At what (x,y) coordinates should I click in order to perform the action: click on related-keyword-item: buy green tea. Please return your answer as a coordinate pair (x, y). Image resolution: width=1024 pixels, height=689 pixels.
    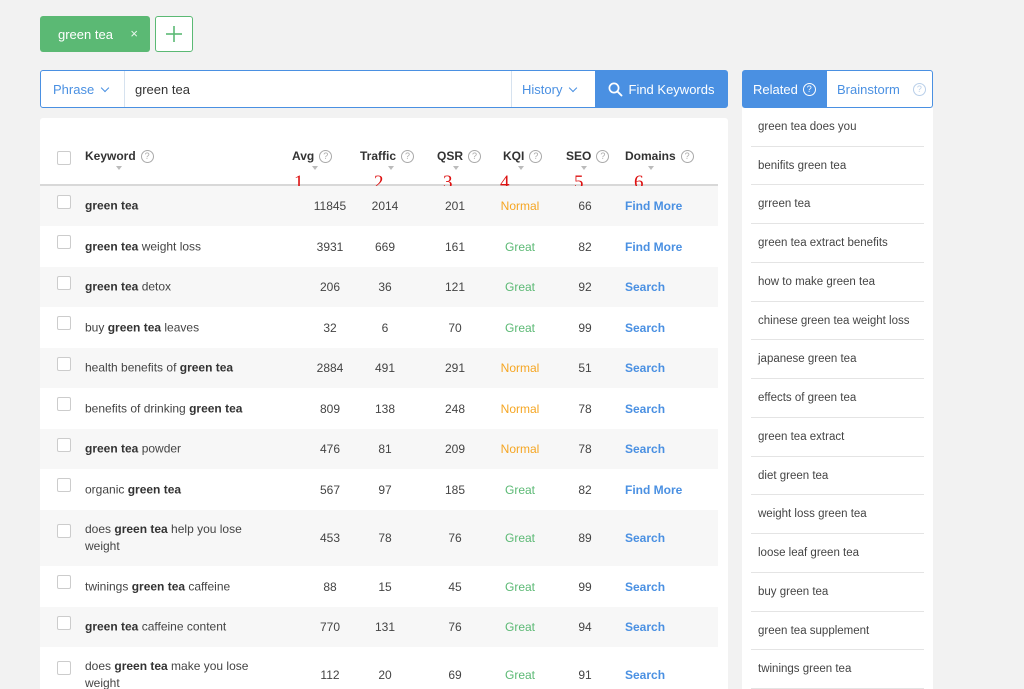
    Looking at the image, I should click on (837, 592).